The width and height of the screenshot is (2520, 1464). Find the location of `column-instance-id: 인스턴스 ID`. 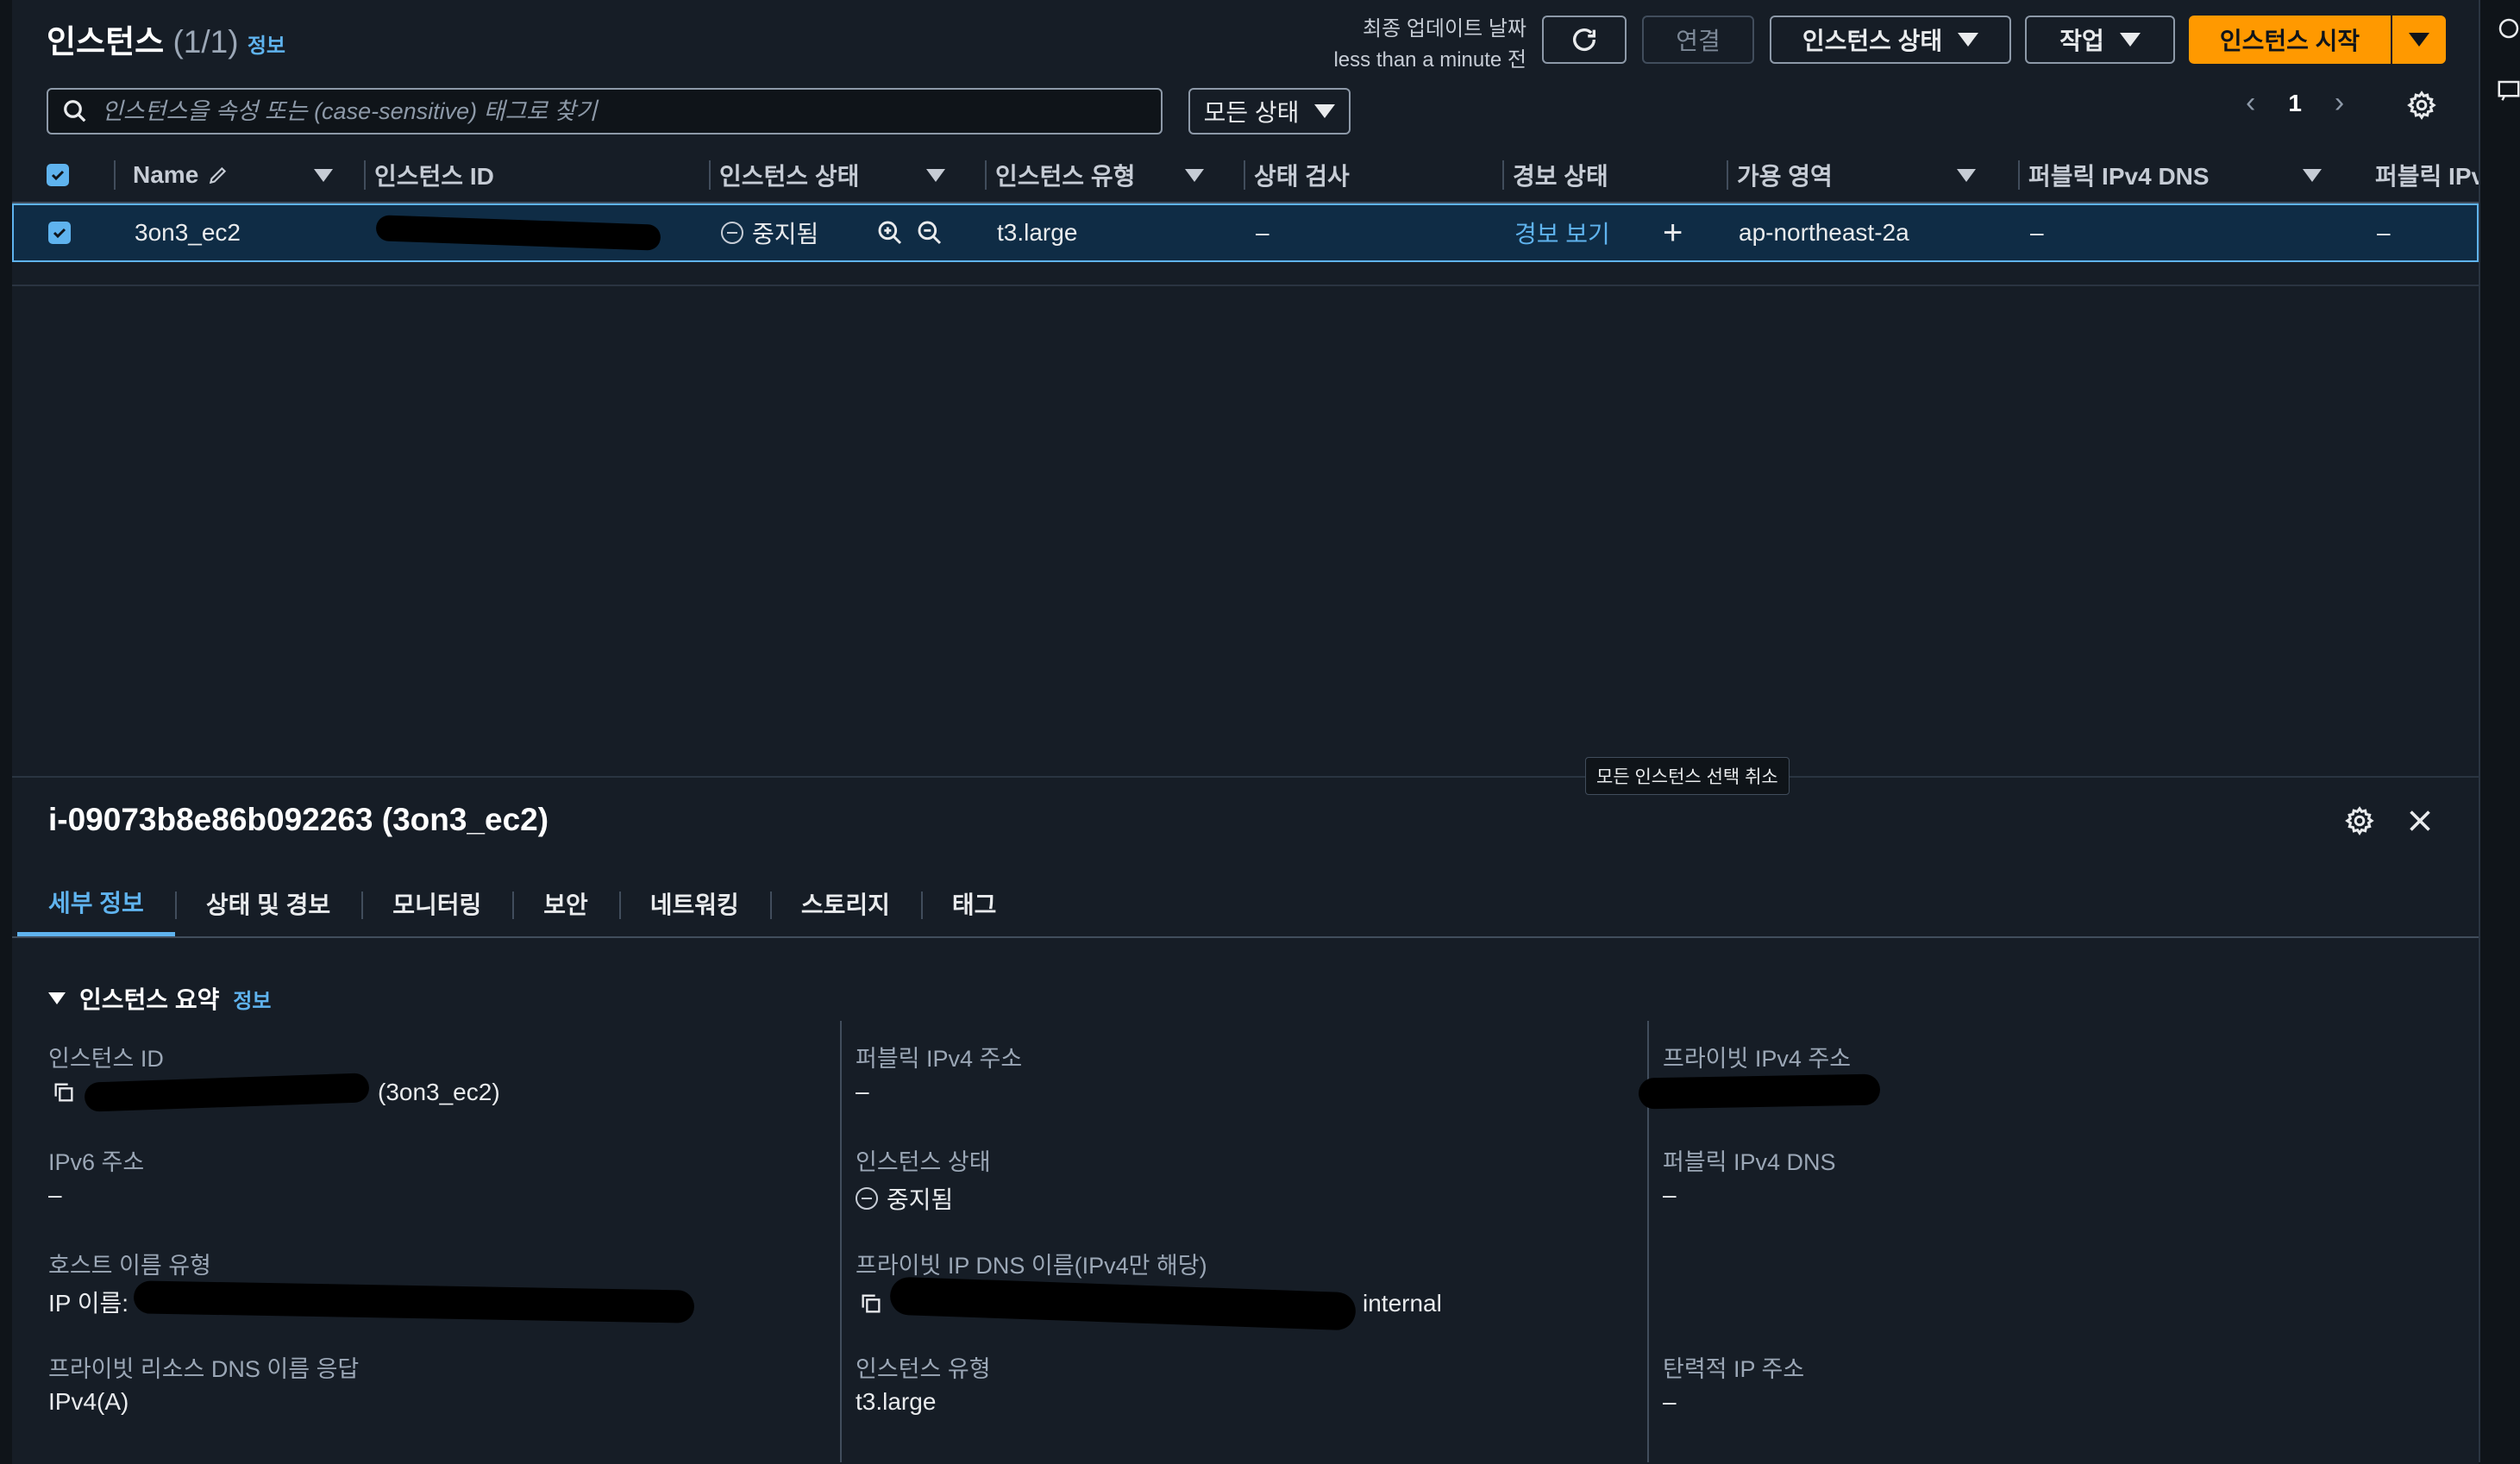

column-instance-id: 인스턴스 ID is located at coordinates (429, 175).